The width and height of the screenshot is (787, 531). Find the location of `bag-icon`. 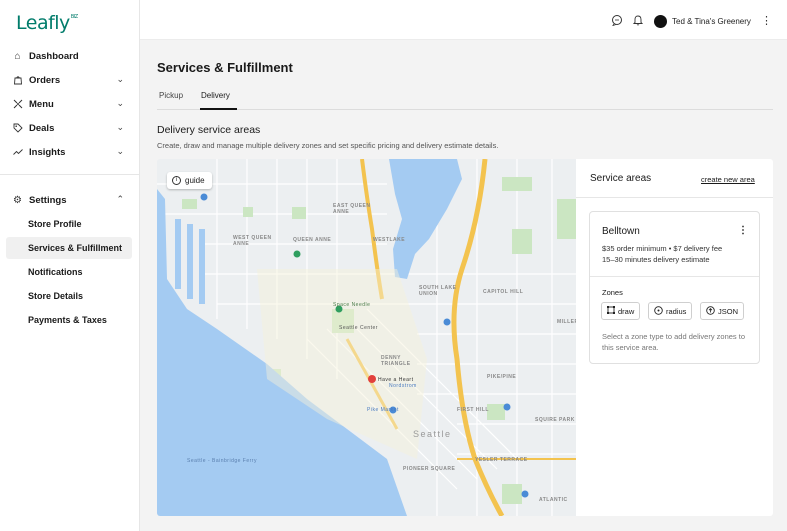

bag-icon is located at coordinates (17, 80).